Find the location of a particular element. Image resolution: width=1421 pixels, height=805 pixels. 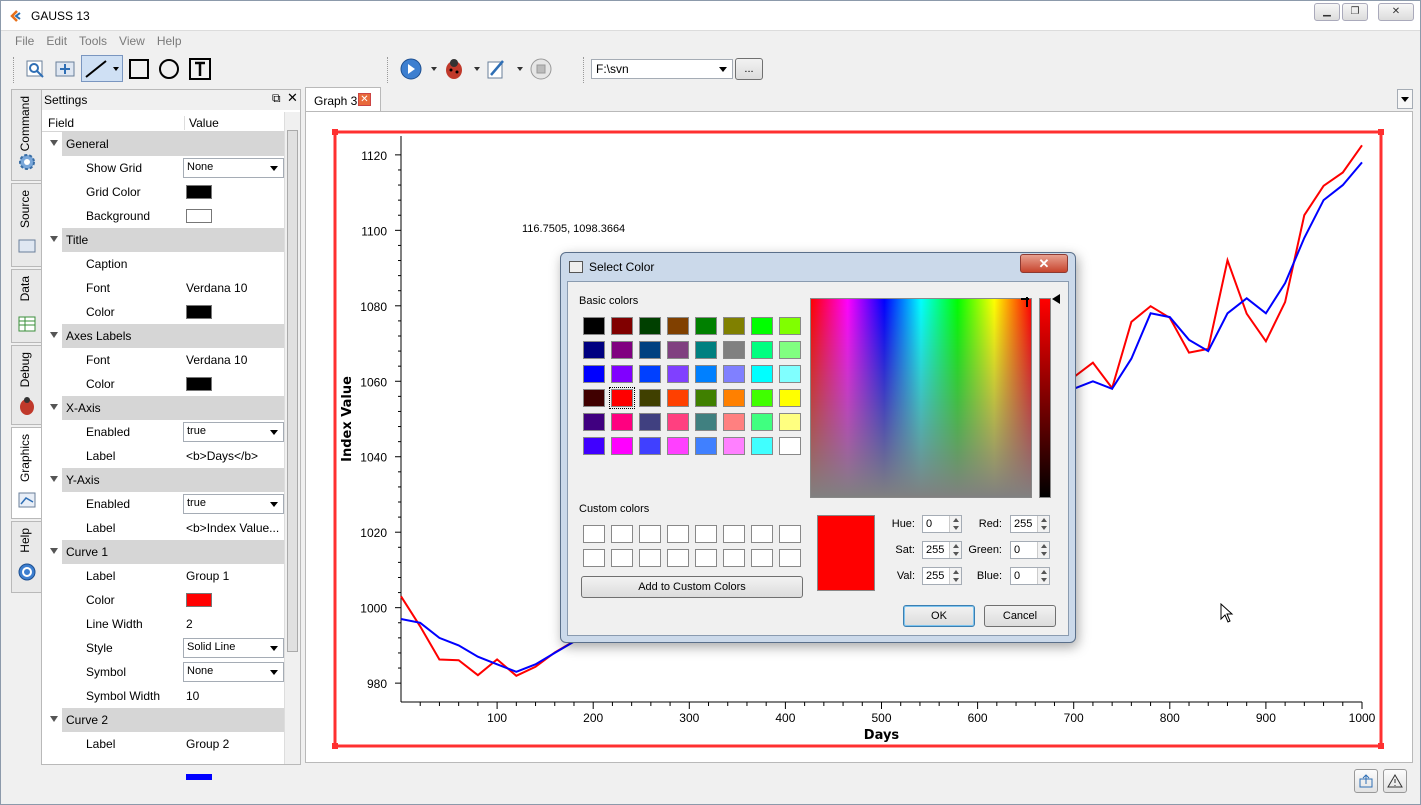

settings-section: Title is located at coordinates (167, 240).